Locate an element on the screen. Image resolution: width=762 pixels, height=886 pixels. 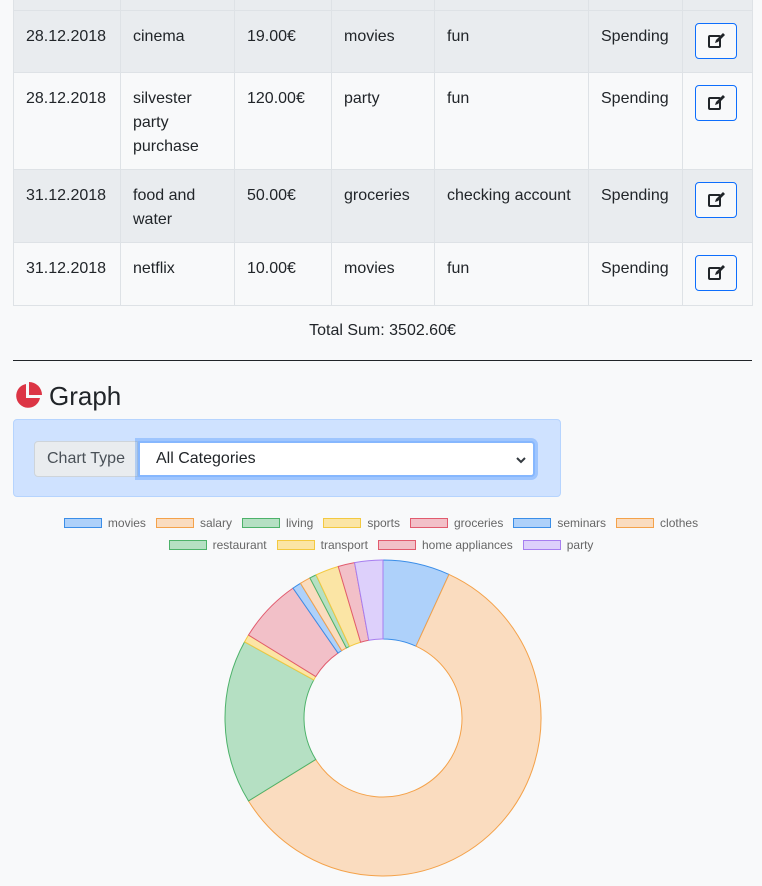
amount-cell: 50.00€ is located at coordinates (283, 206).